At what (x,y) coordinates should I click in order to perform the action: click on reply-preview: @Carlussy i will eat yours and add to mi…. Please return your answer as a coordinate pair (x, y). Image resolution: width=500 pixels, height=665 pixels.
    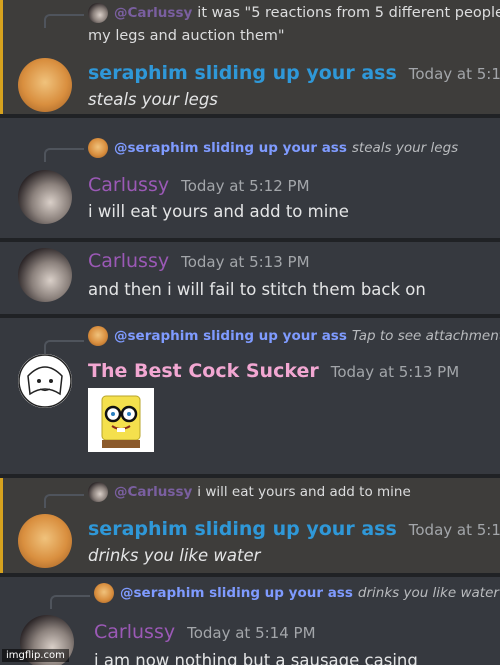
    Looking at the image, I should click on (249, 492).